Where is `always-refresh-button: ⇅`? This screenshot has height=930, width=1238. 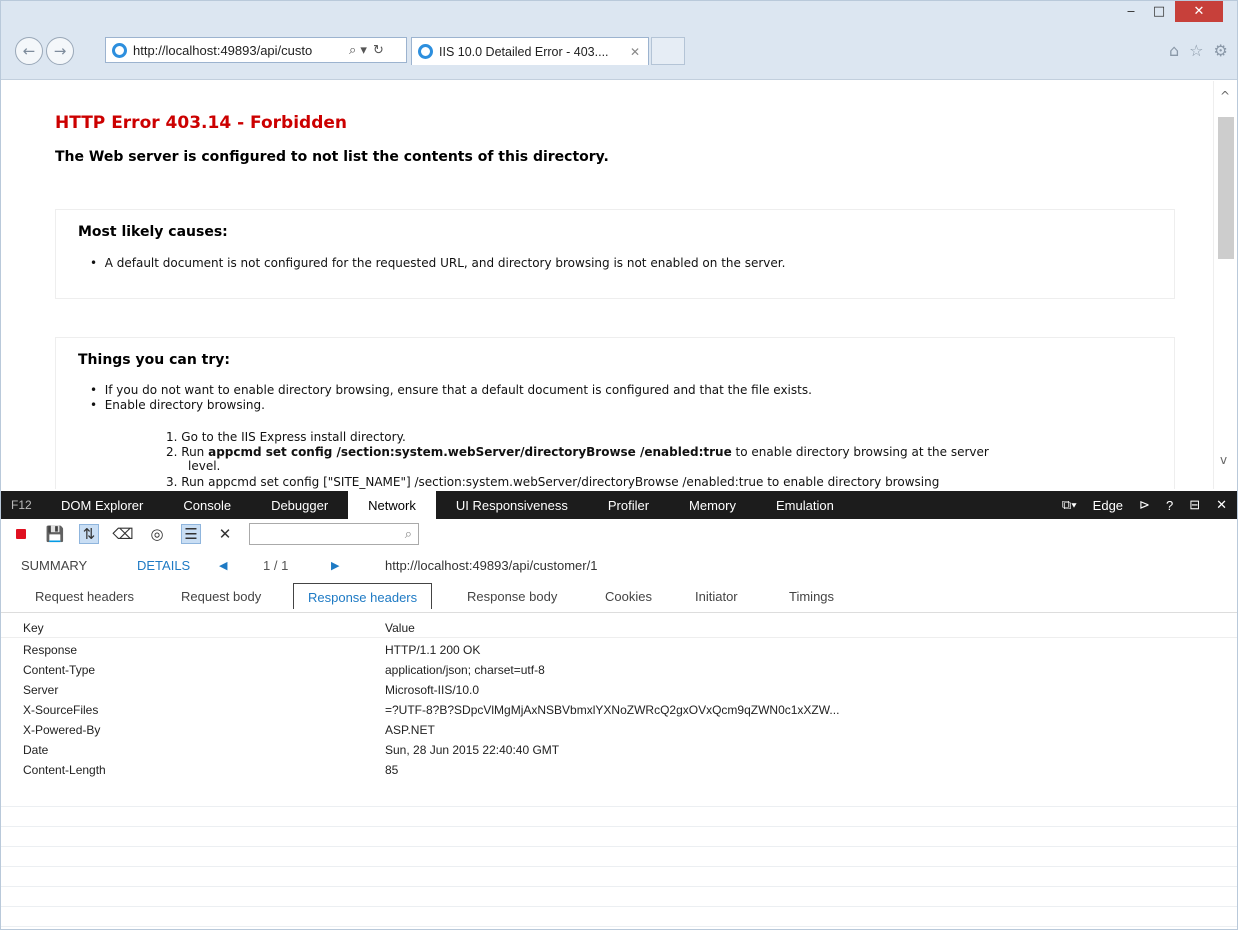 always-refresh-button: ⇅ is located at coordinates (89, 534).